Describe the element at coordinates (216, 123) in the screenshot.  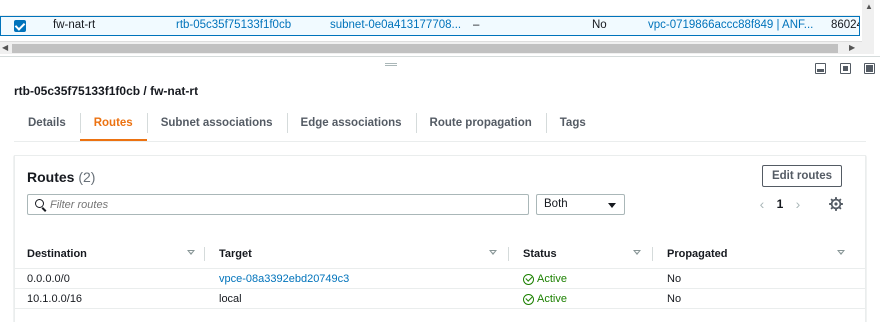
I see `tab-subnet-associations: Subnet associations` at that location.